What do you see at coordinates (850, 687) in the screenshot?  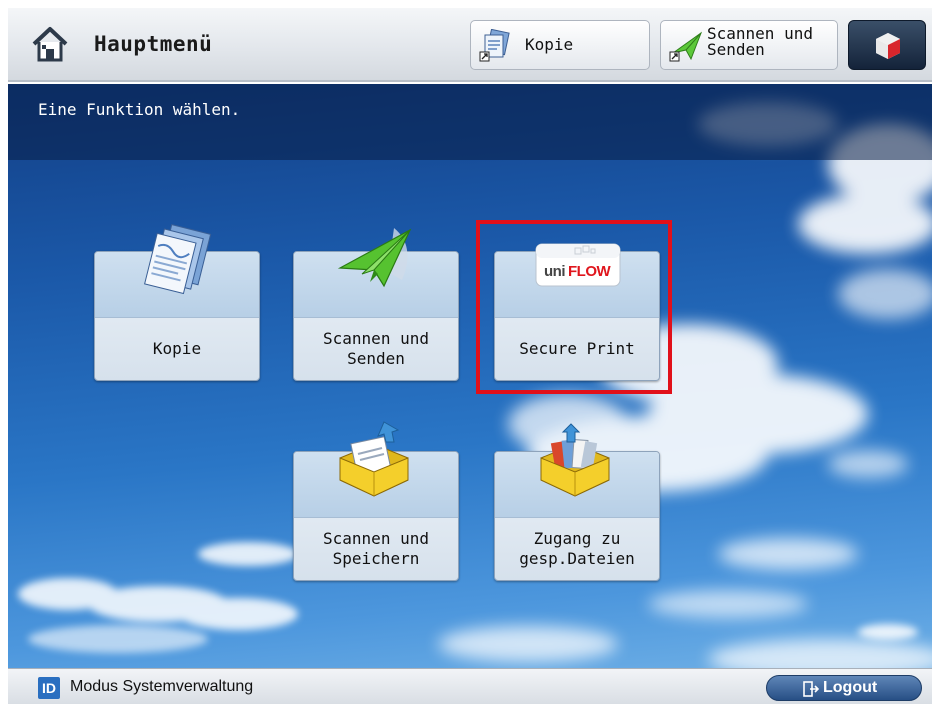 I see `logout-label: Logout` at bounding box center [850, 687].